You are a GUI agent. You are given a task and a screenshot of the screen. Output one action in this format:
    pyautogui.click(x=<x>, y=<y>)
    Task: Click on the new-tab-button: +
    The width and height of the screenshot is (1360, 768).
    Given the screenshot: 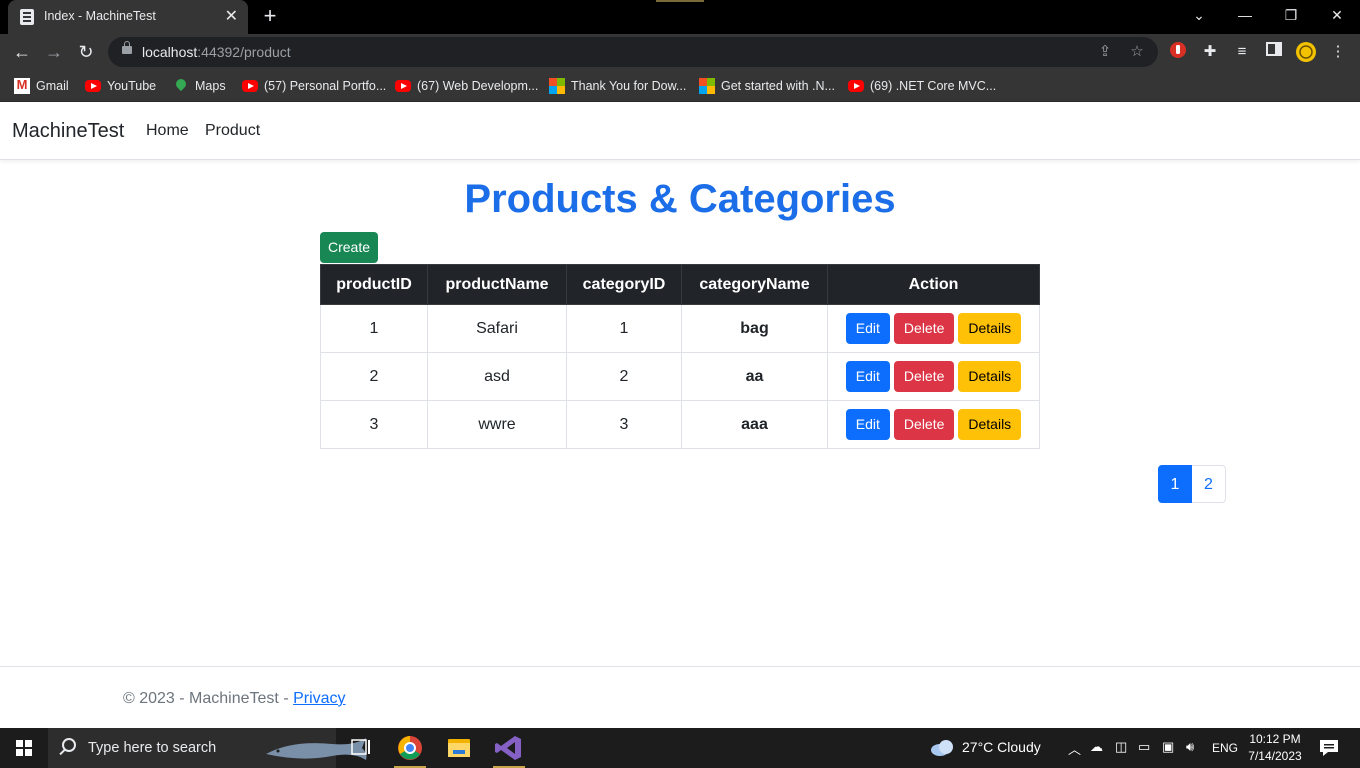 What is the action you would take?
    pyautogui.click(x=270, y=16)
    